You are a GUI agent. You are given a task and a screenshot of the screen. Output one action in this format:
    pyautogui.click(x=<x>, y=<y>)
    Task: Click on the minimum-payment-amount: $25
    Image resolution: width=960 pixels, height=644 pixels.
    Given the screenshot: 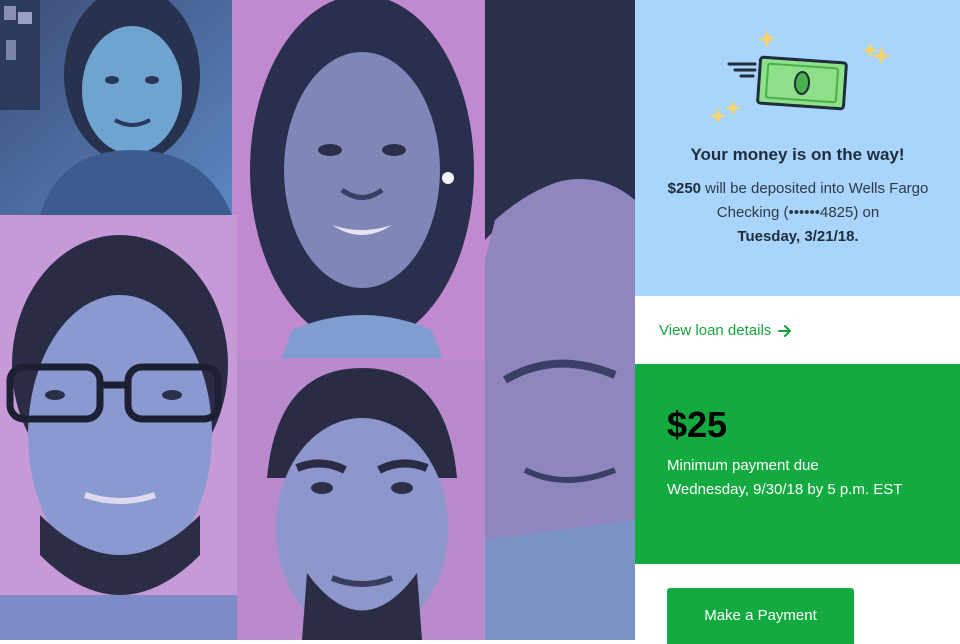 What is the action you would take?
    pyautogui.click(x=697, y=424)
    